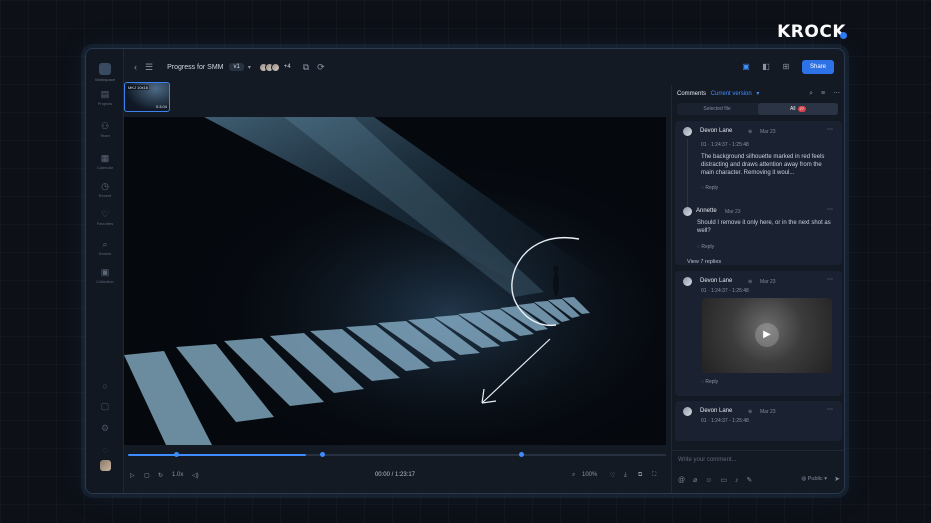 The height and width of the screenshot is (523, 931). What do you see at coordinates (105, 450) in the screenshot?
I see `notifications-icon: ◌` at bounding box center [105, 450].